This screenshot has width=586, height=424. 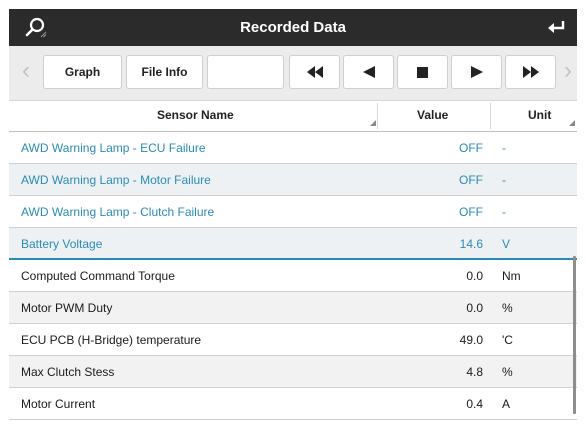 What do you see at coordinates (506, 404) in the screenshot?
I see `unit-cell: A` at bounding box center [506, 404].